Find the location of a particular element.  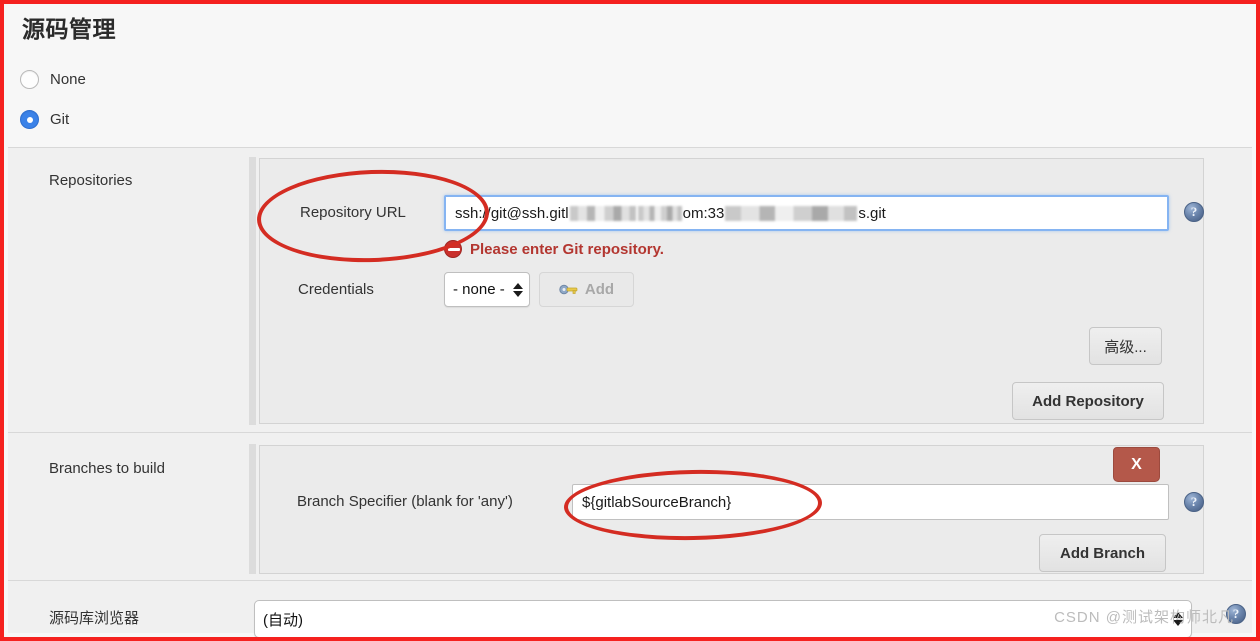

repository-url-value-middle: om:33 is located at coordinates (703, 213).